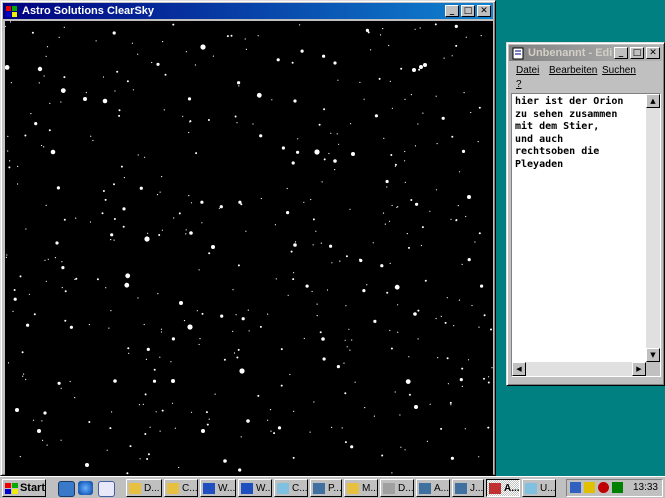  Describe the element at coordinates (645, 487) in the screenshot. I see `clock: 13:33` at that location.